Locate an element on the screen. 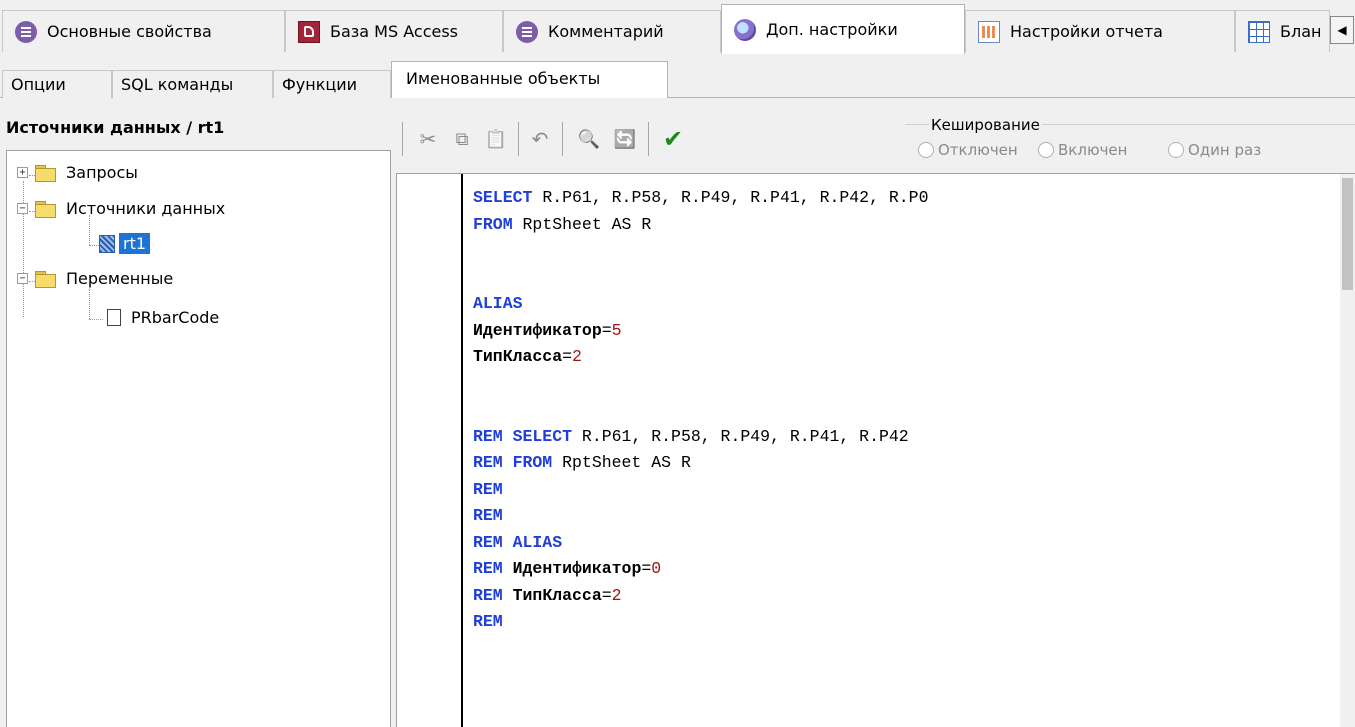 The height and width of the screenshot is (727, 1355). find-icon: 🔍 is located at coordinates (589, 139).